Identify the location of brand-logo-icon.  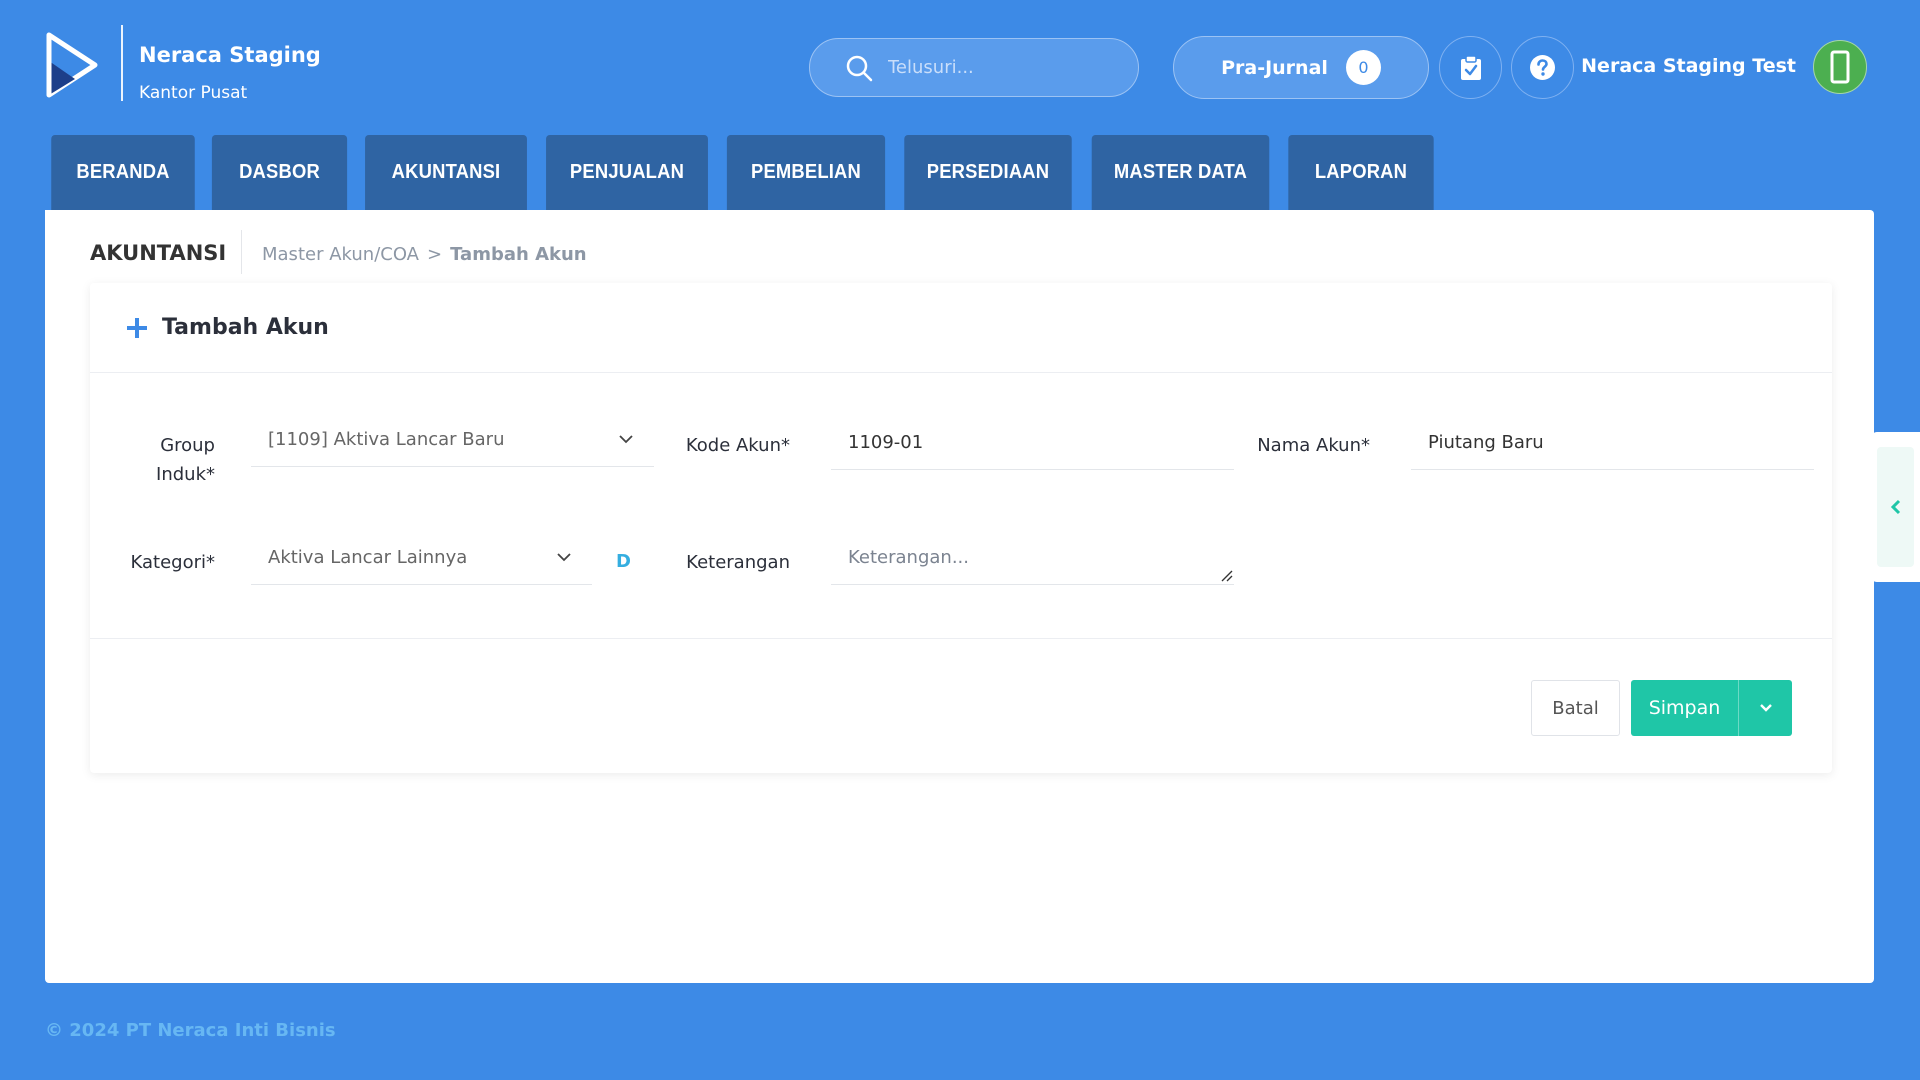
(72, 65).